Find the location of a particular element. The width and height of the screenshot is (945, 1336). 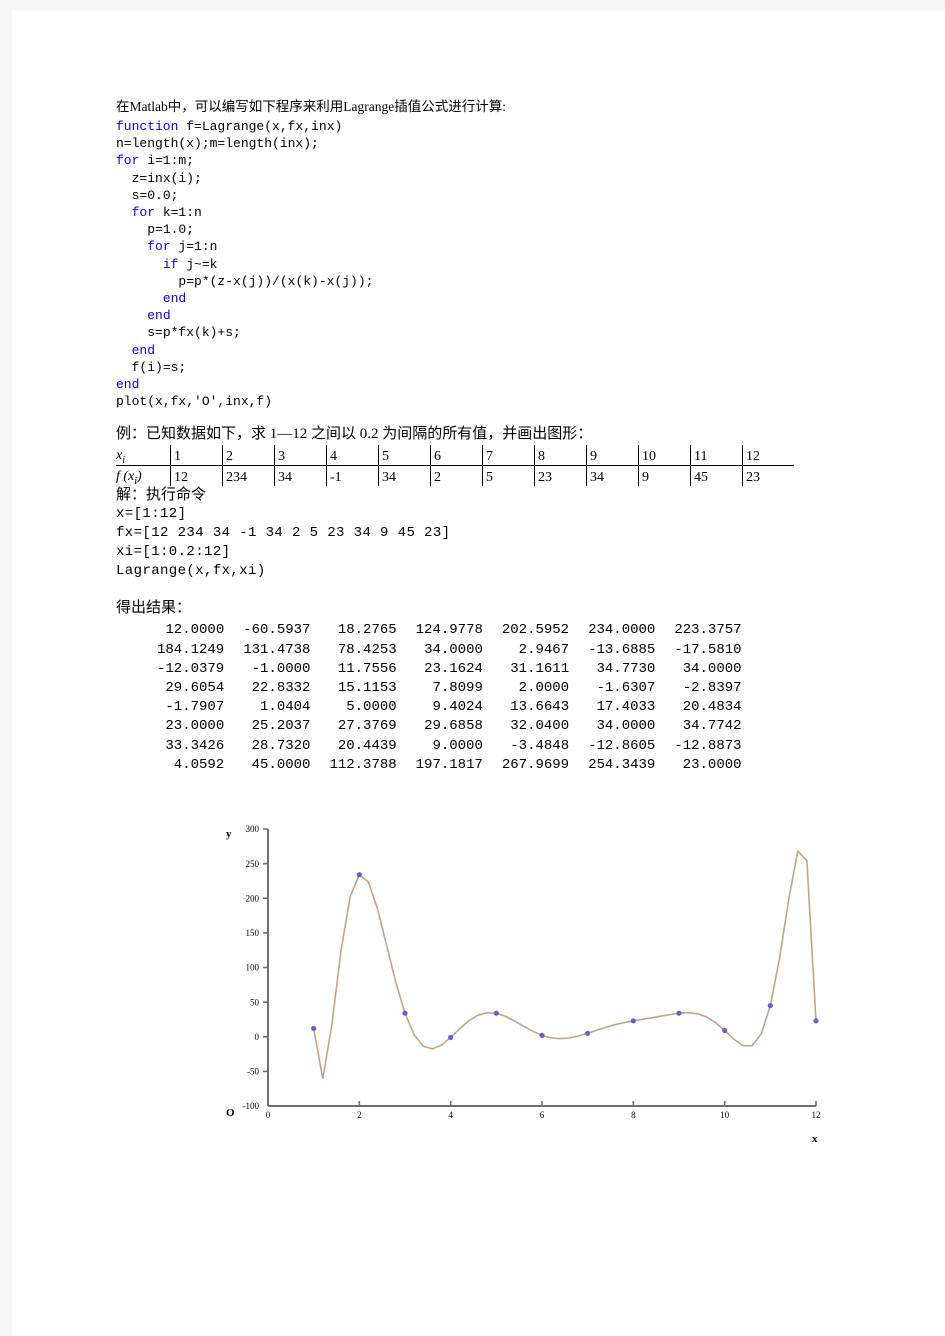

table-row-x: xi 1 2 3 4 5 6 7 8 9 10 11 12 is located at coordinates (455, 456).